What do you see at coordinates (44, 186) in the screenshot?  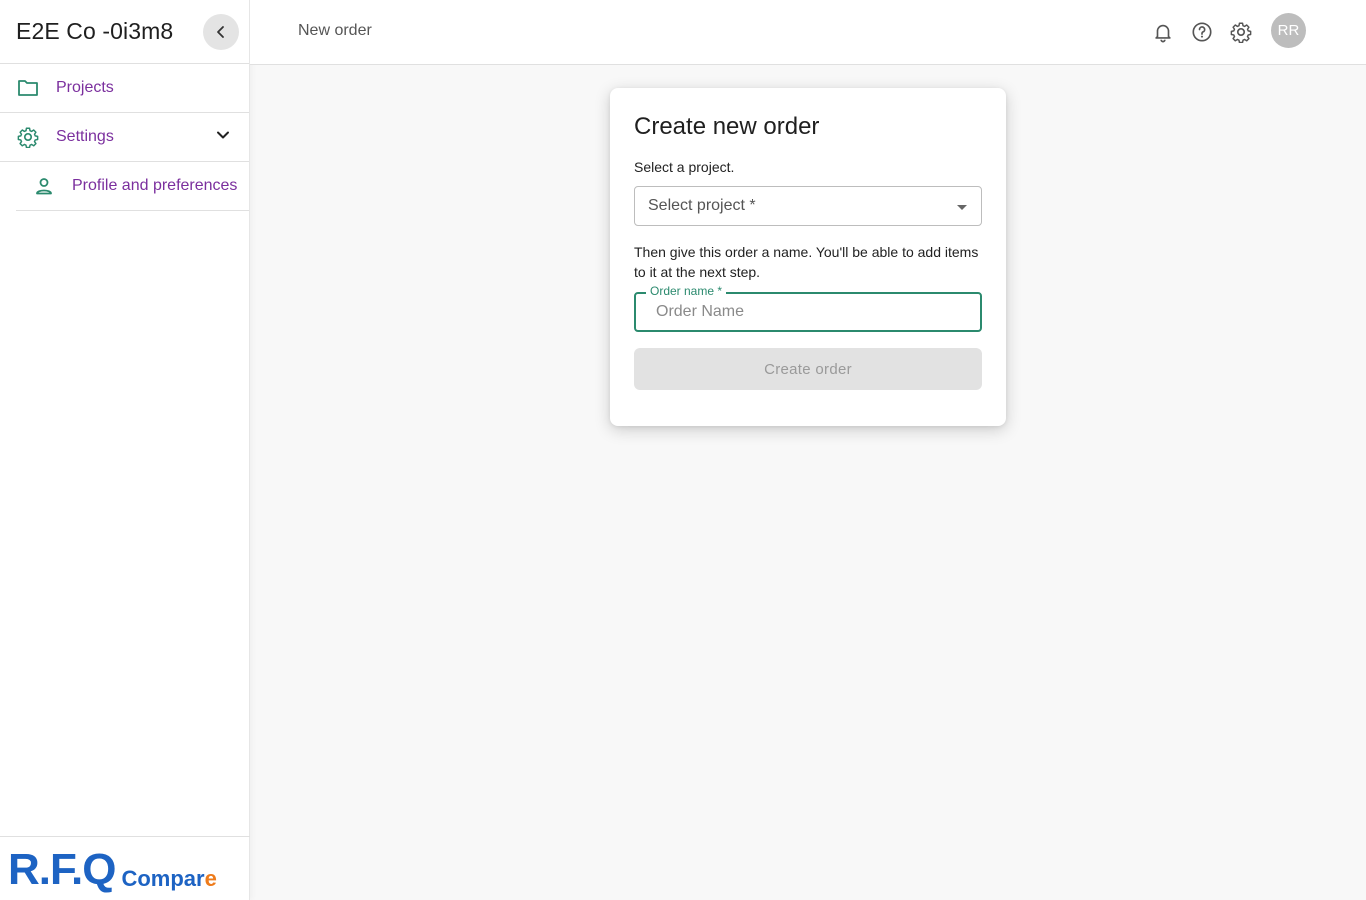 I see `person-icon` at bounding box center [44, 186].